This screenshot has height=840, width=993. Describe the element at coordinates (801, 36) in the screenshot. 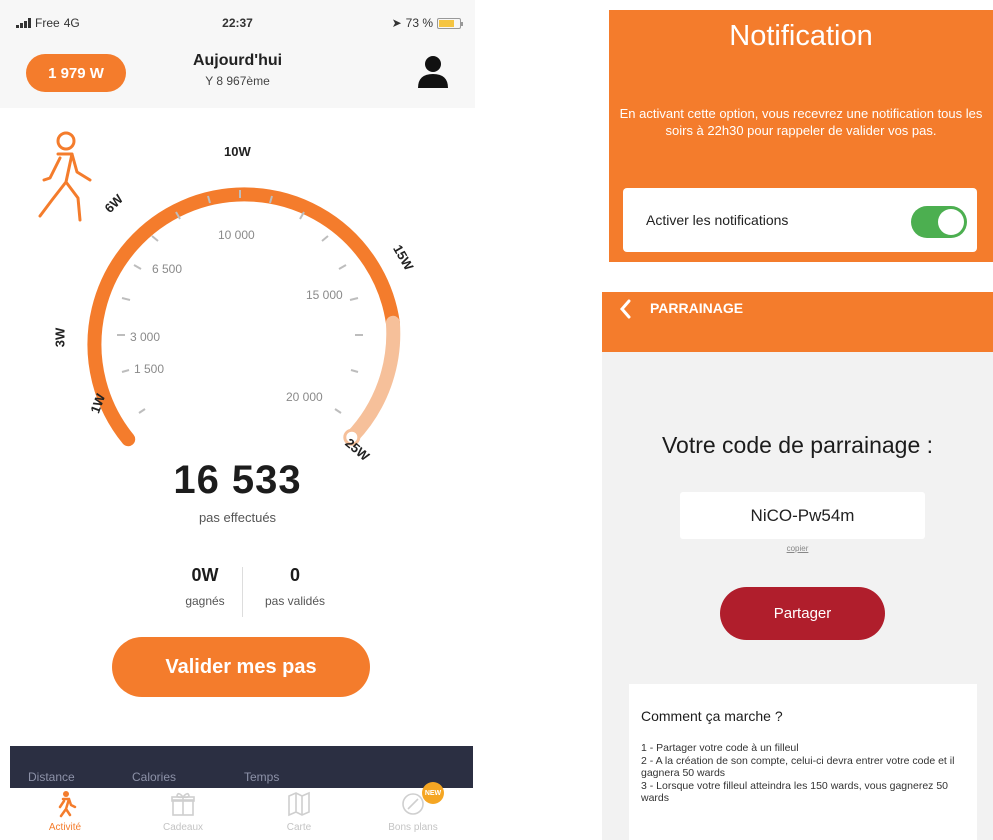

I see `notification-title: Notification` at that location.